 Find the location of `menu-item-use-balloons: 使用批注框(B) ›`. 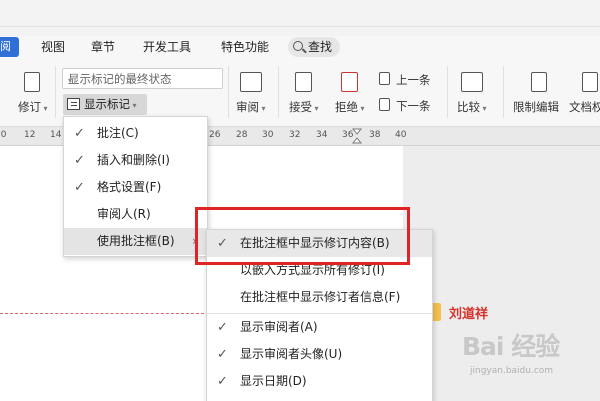

menu-item-use-balloons: 使用批注框(B) › is located at coordinates (135, 241).